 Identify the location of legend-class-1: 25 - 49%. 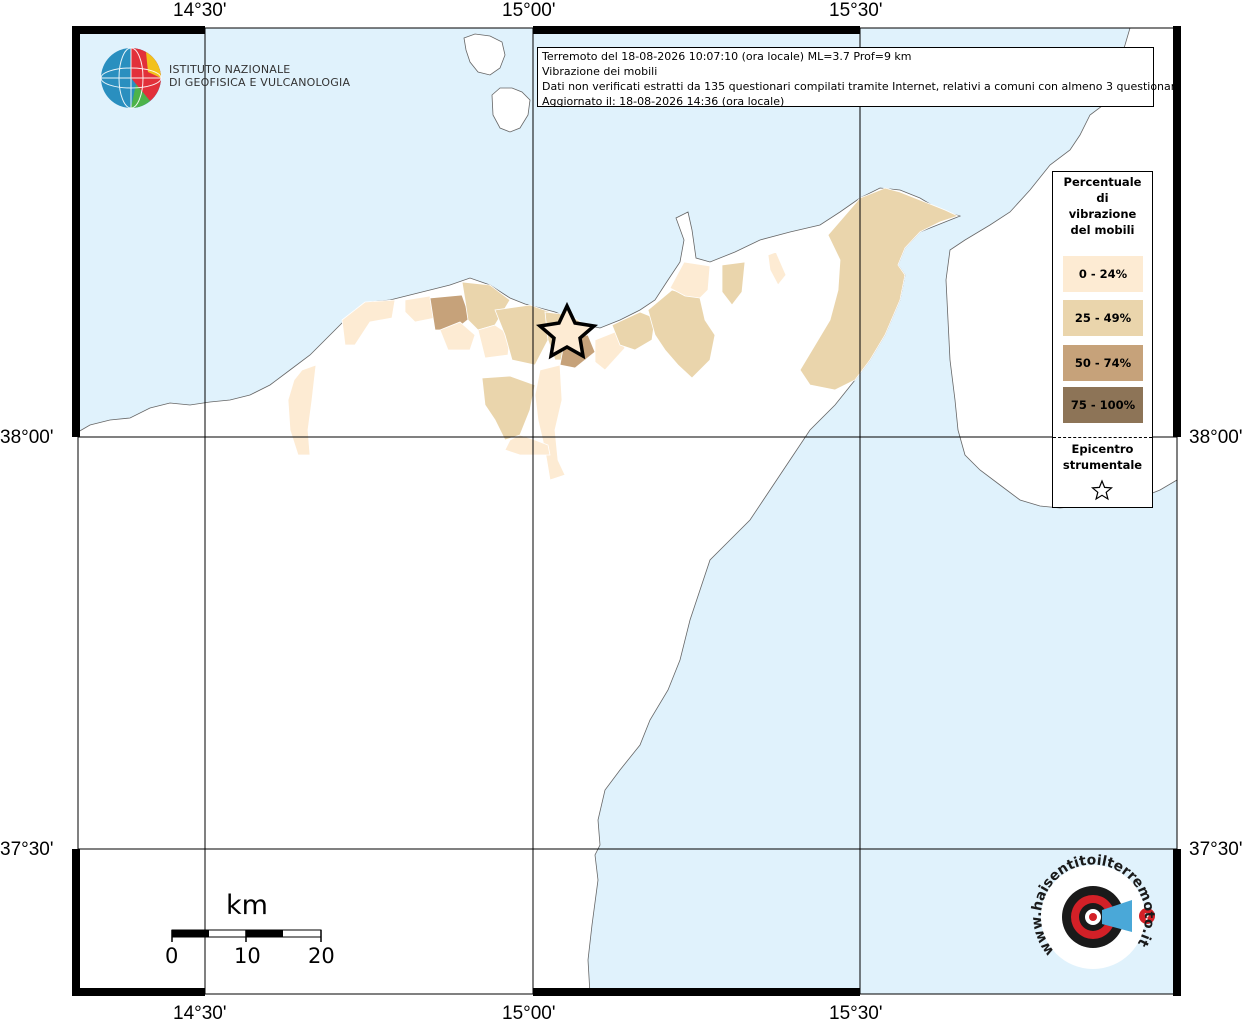
(1103, 318).